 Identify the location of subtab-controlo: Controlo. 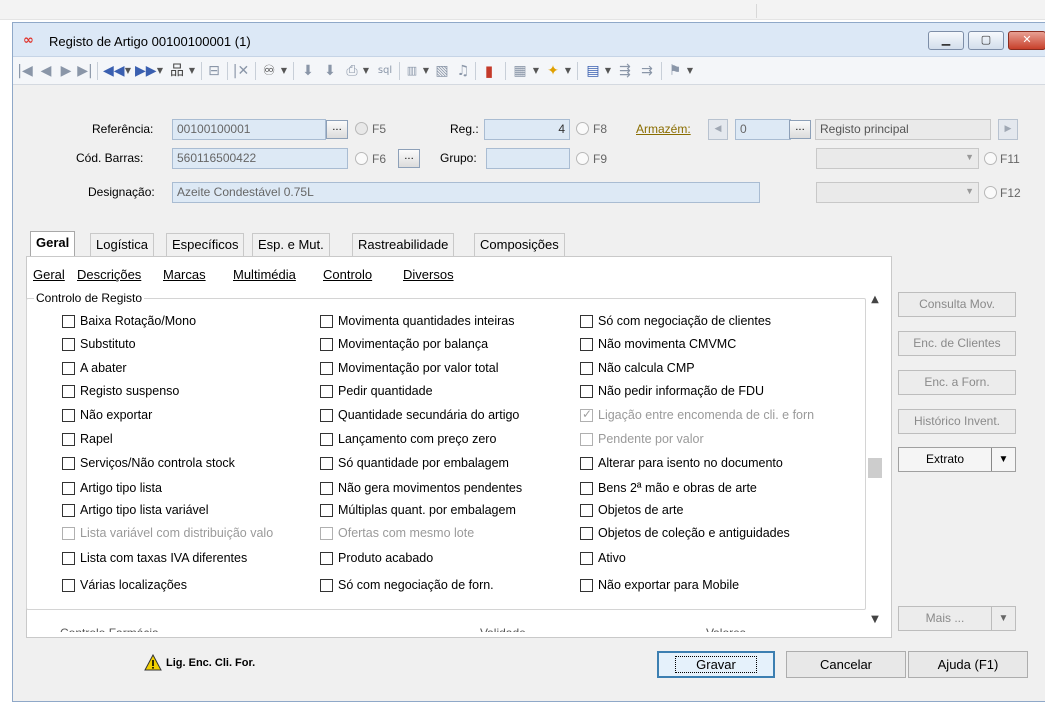
(347, 274).